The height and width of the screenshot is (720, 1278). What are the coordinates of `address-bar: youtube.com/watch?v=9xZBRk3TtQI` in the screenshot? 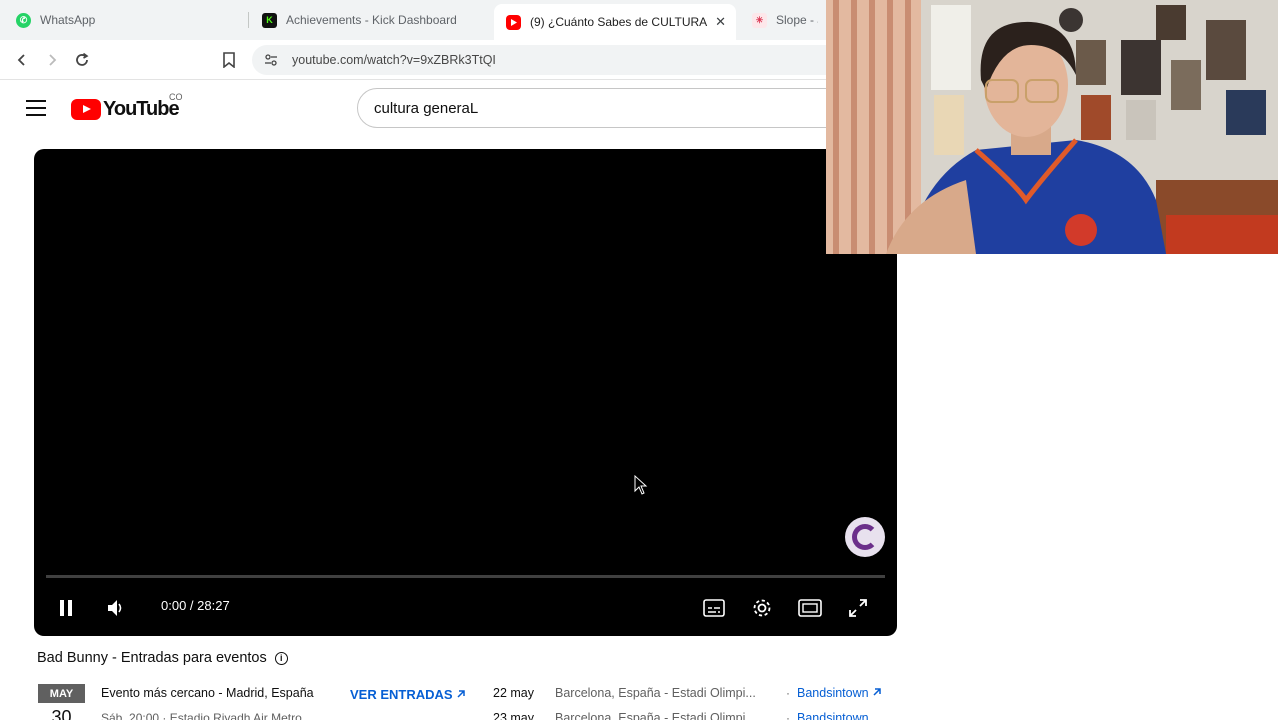 It's located at (562, 60).